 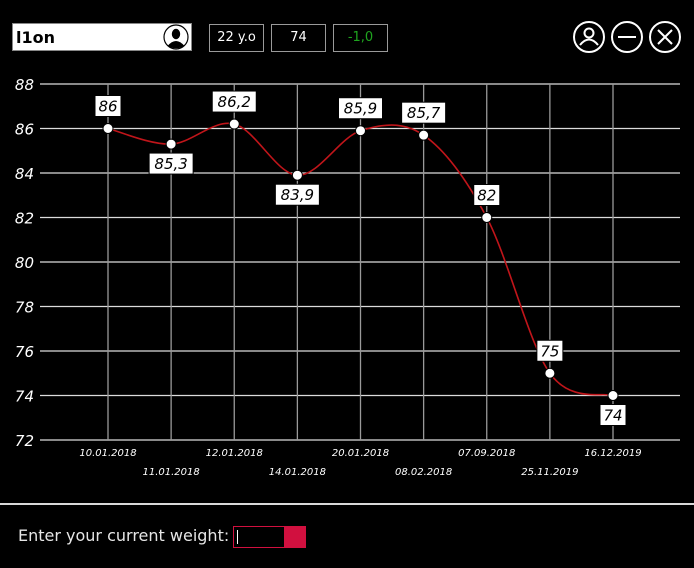 I want to click on data-label: 85,7, so click(x=424, y=113).